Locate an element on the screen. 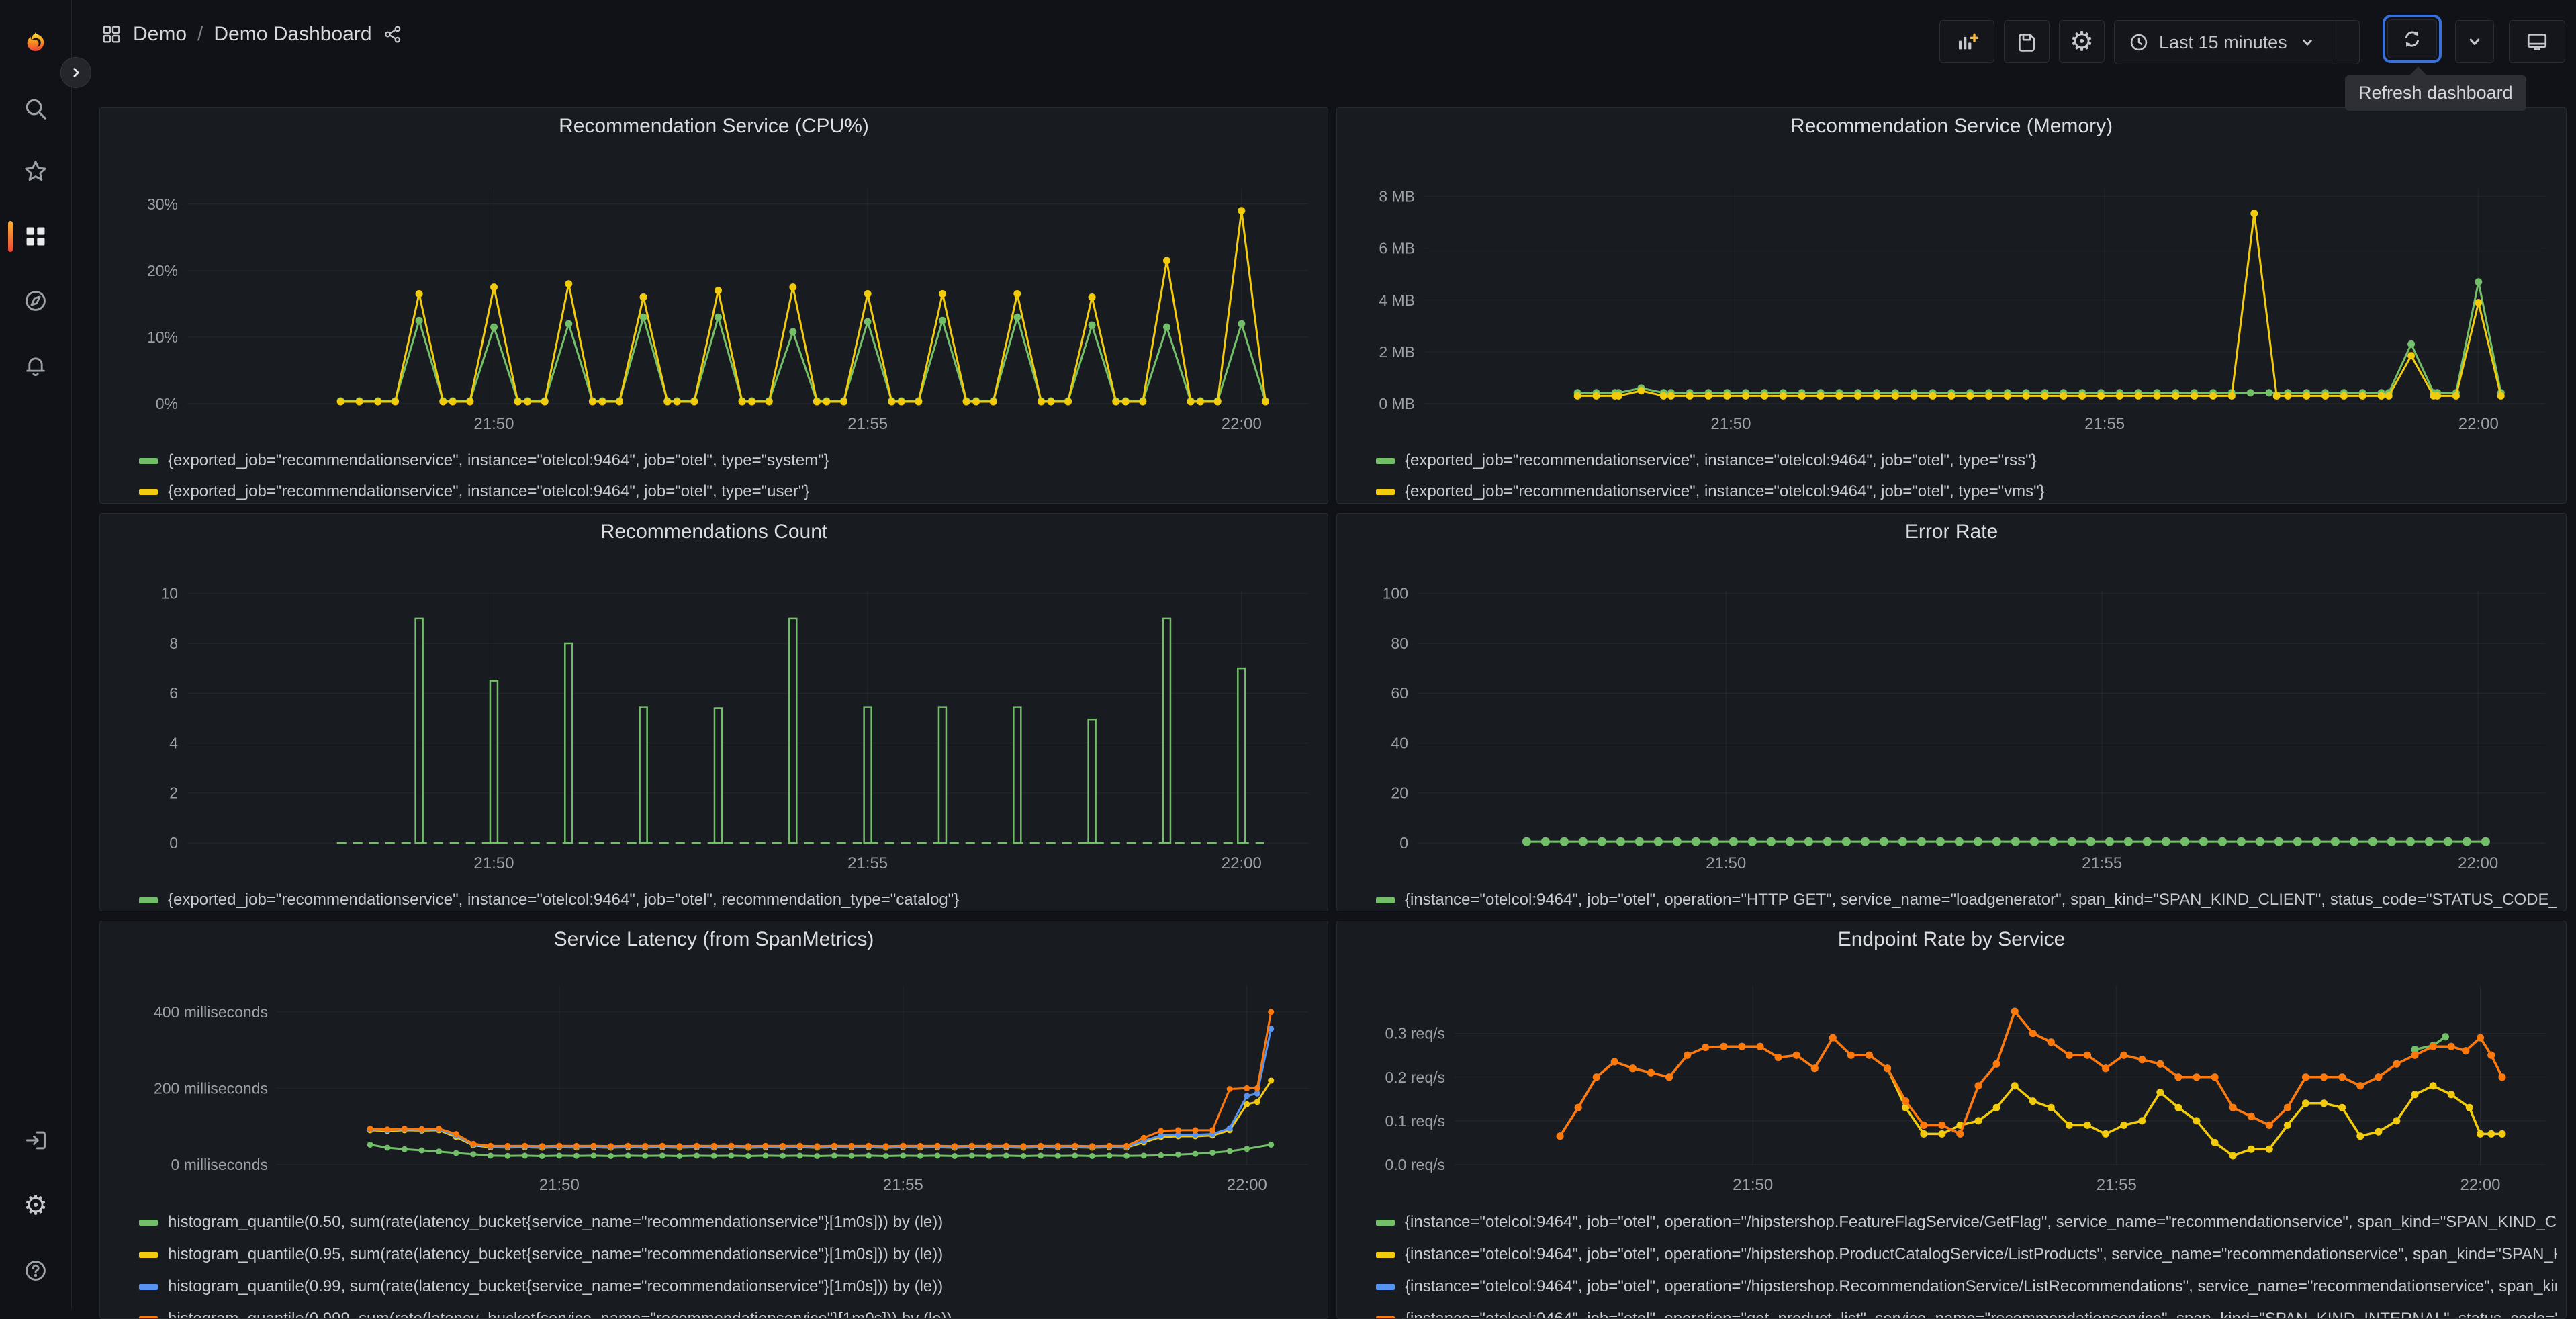 The image size is (2576, 1319). share-icon is located at coordinates (393, 34).